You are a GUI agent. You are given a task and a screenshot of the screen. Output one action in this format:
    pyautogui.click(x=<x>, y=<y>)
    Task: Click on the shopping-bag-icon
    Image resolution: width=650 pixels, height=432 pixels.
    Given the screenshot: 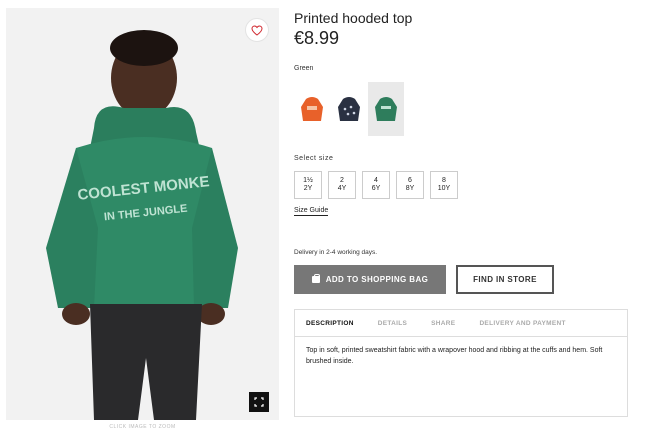 What is the action you would take?
    pyautogui.click(x=315, y=278)
    